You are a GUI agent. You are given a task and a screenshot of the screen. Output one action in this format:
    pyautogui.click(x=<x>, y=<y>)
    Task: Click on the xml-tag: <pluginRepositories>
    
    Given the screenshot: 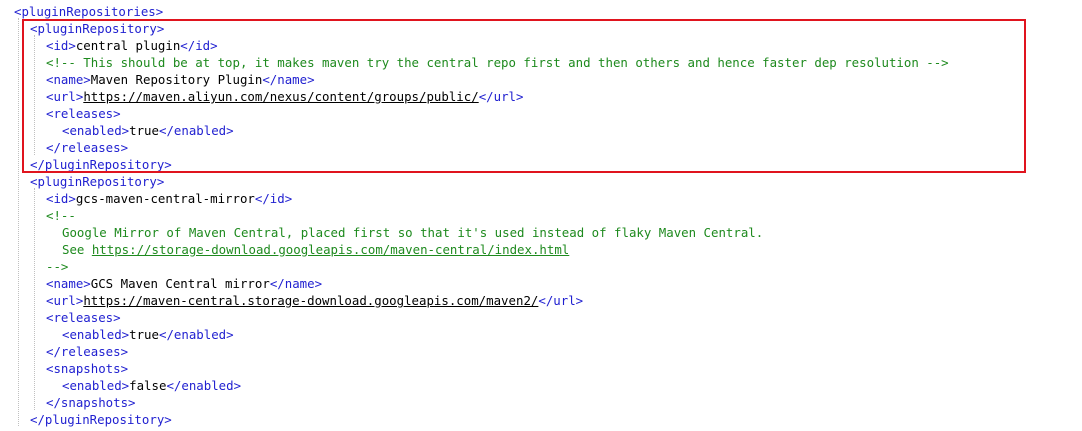 What is the action you would take?
    pyautogui.click(x=89, y=11)
    